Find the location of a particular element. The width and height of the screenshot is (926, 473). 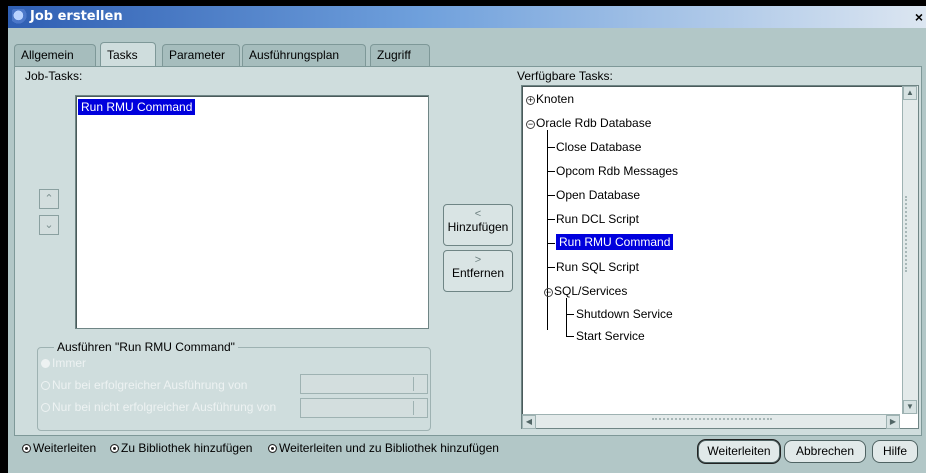

scroll-right-icon: ▶ is located at coordinates (893, 422).